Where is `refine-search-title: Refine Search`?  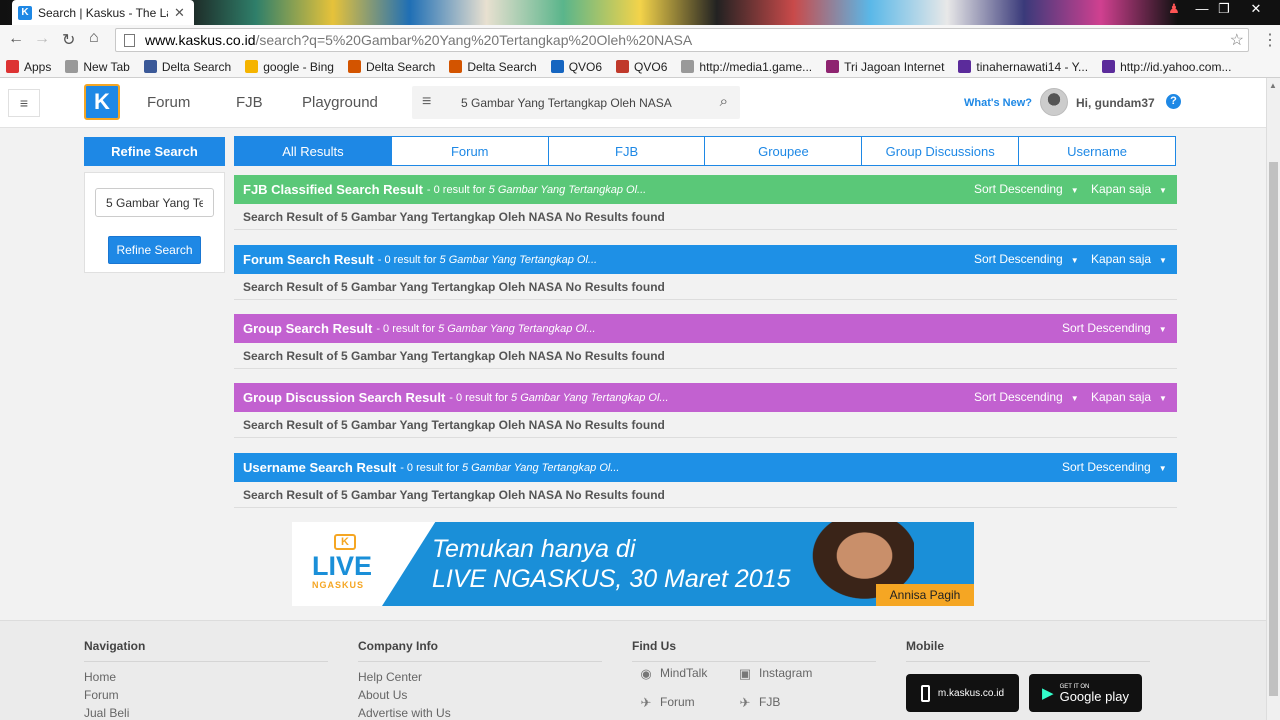 refine-search-title: Refine Search is located at coordinates (154, 151).